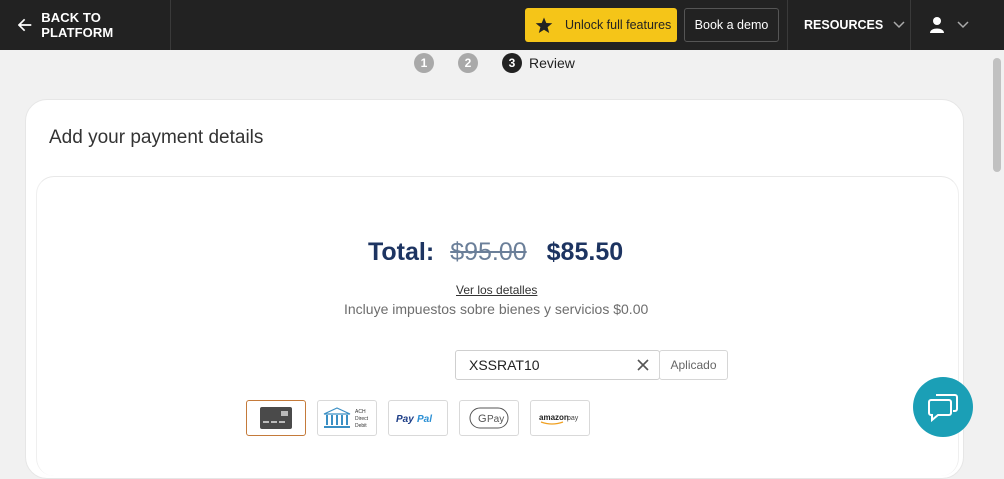 This screenshot has width=1004, height=479. I want to click on step-3-label: Review, so click(552, 63).